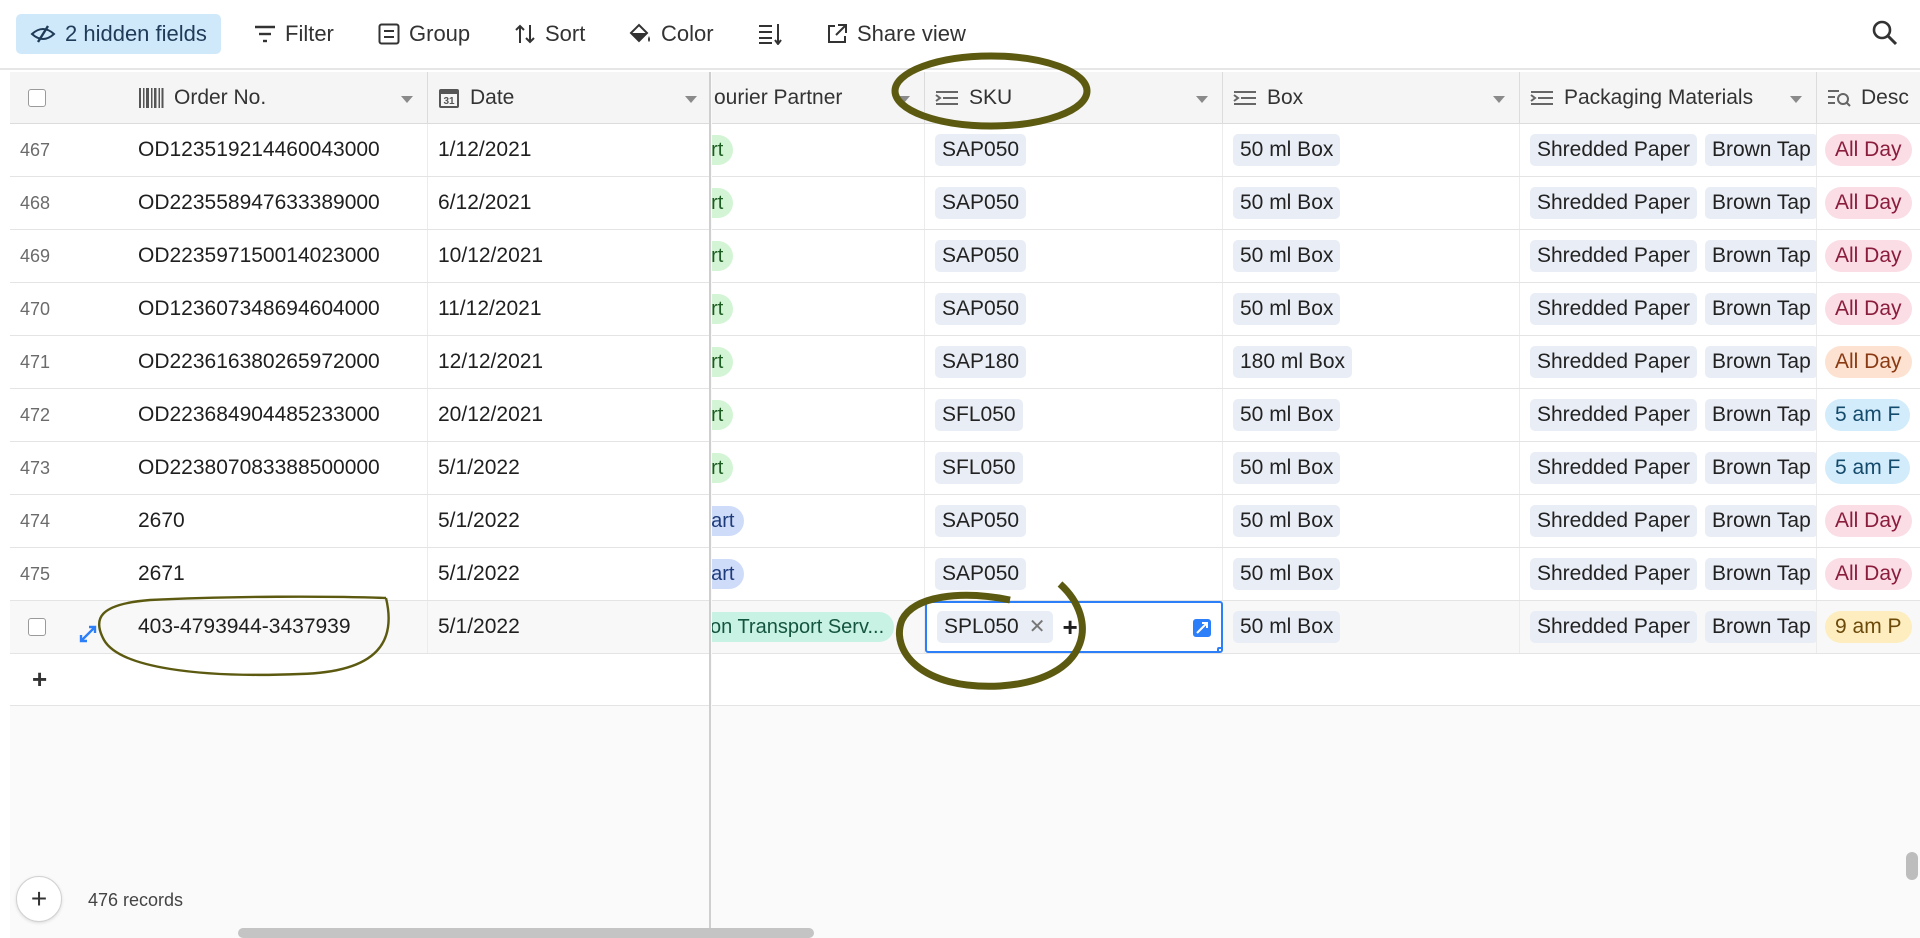 Image resolution: width=1920 pixels, height=938 pixels. I want to click on date-cell: 10/12/2021, so click(568, 256).